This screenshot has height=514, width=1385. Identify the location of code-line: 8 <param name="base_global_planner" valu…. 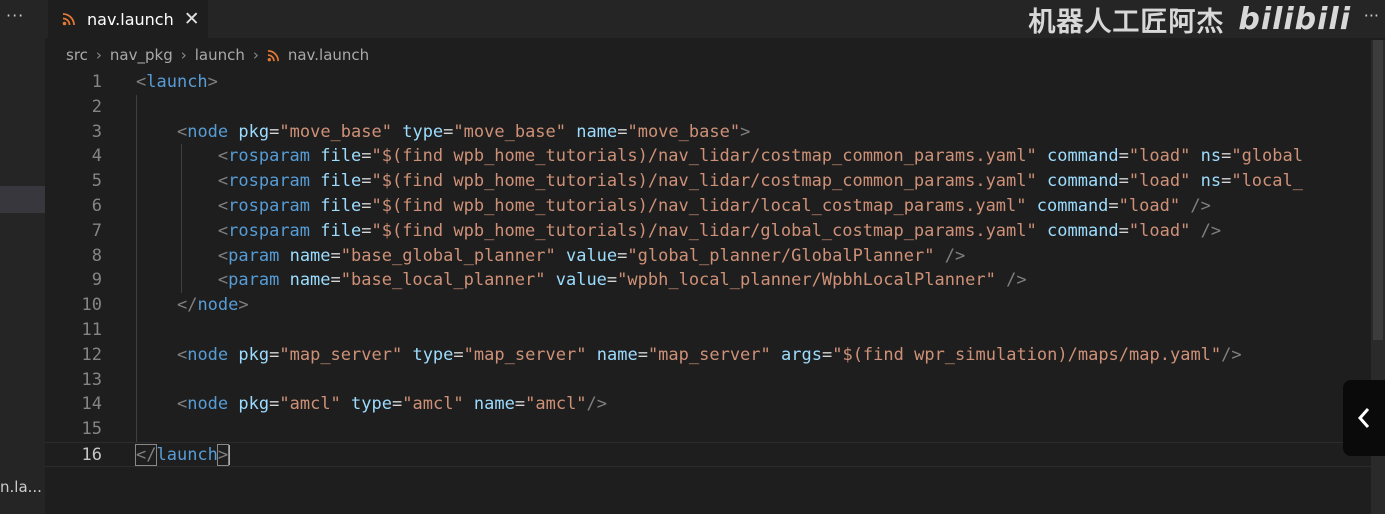
(715, 256).